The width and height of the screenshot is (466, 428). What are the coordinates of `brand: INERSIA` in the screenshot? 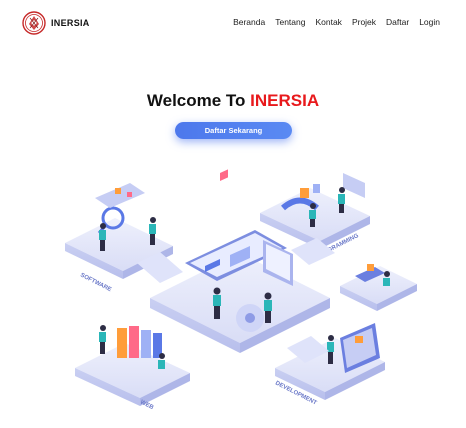 It's located at (56, 23).